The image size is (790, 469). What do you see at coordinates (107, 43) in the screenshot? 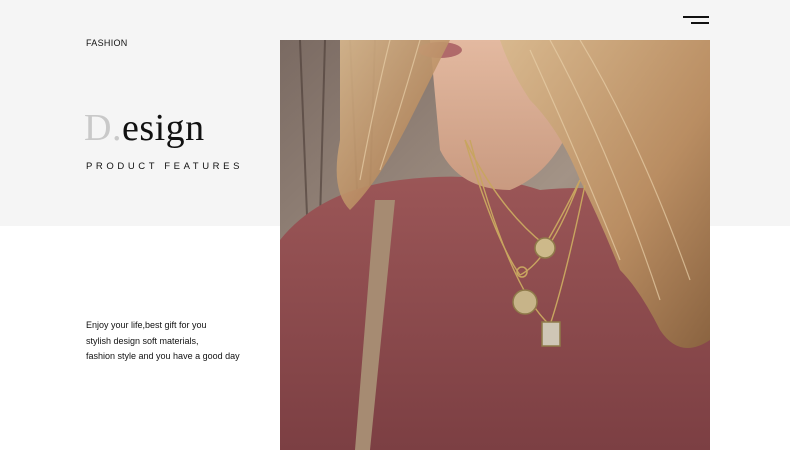
I see `category-label: FASHION` at bounding box center [107, 43].